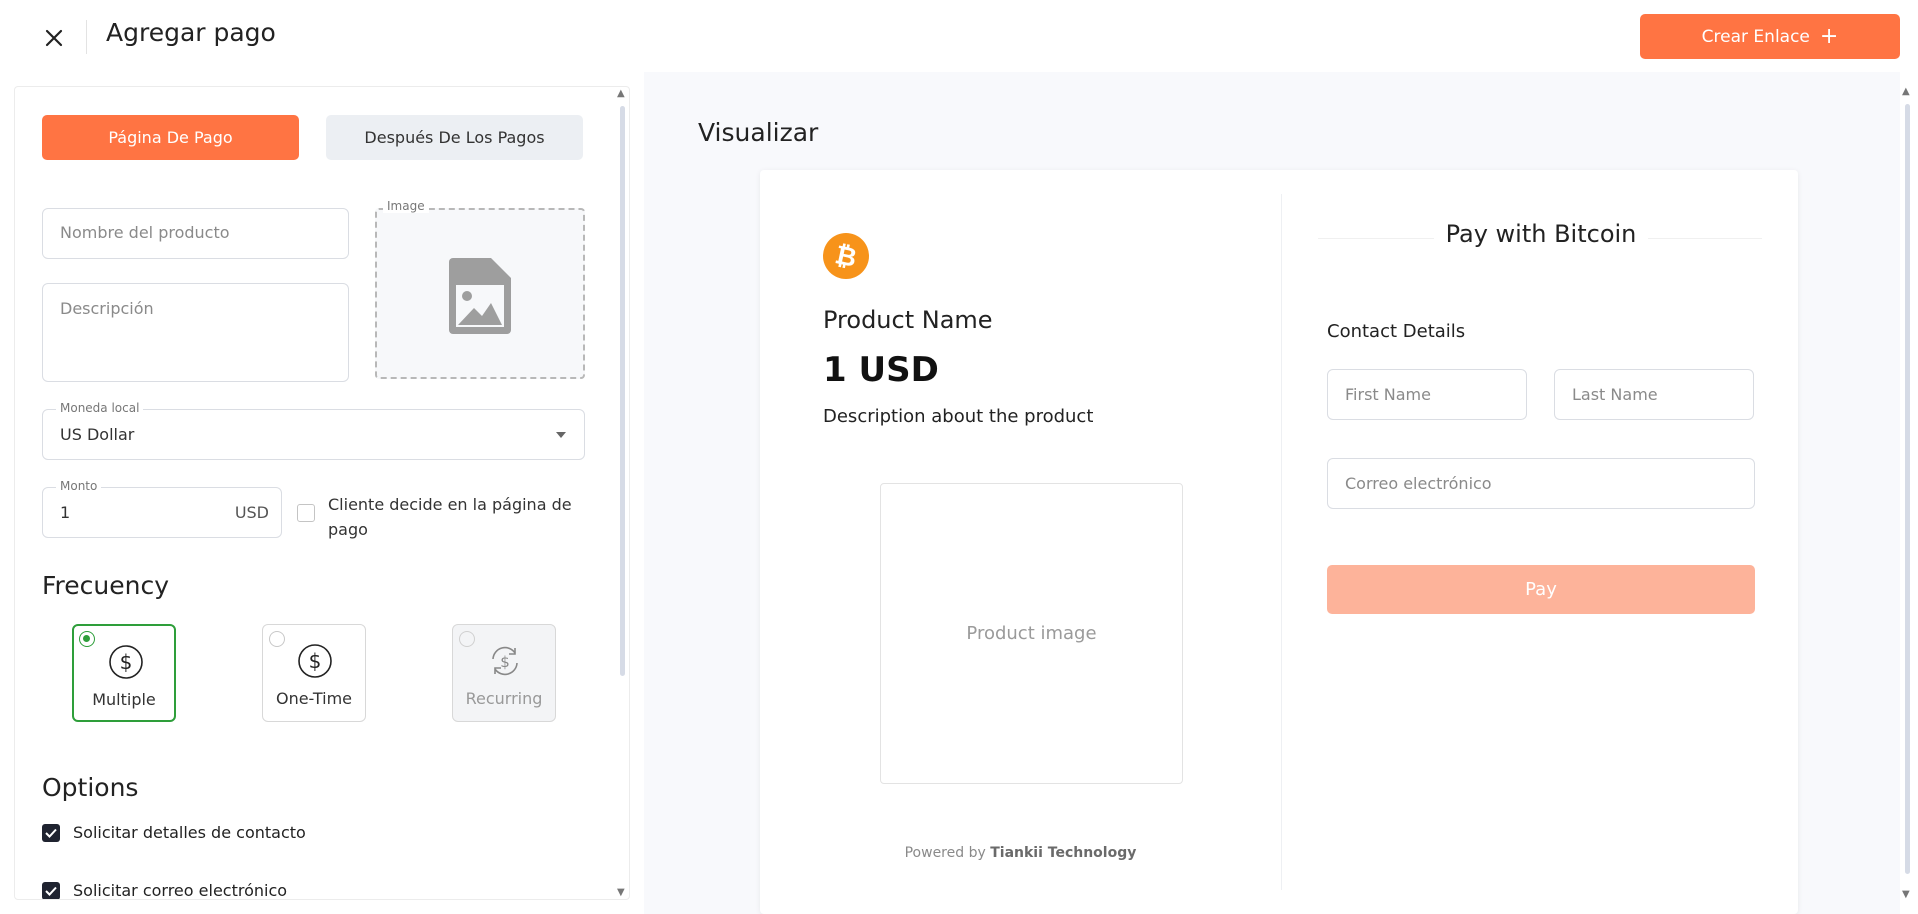 Image resolution: width=1918 pixels, height=914 pixels. Describe the element at coordinates (480, 296) in the screenshot. I see `image-placeholder-icon` at that location.